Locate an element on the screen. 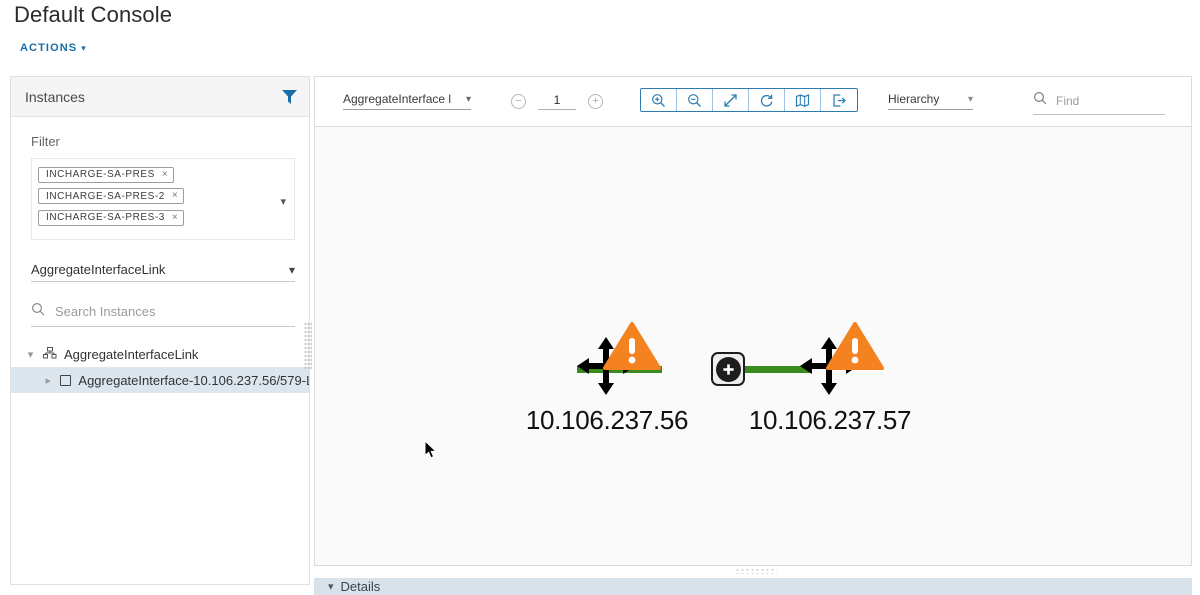 The height and width of the screenshot is (595, 1200). checkbox-icon is located at coordinates (66, 380).